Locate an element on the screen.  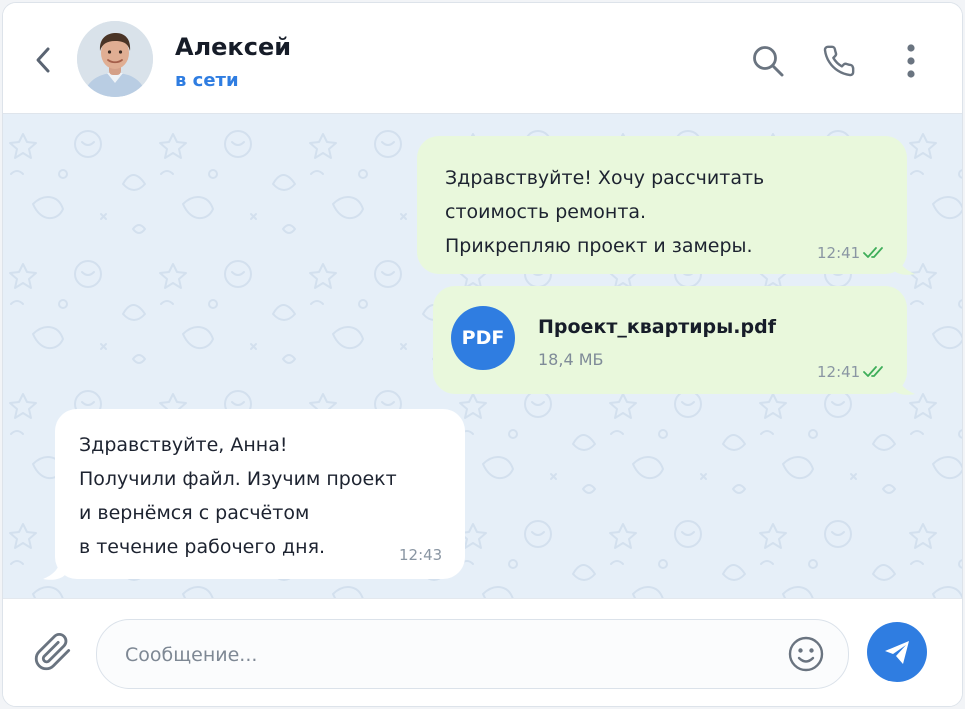
chevron-left-icon is located at coordinates (43, 60).